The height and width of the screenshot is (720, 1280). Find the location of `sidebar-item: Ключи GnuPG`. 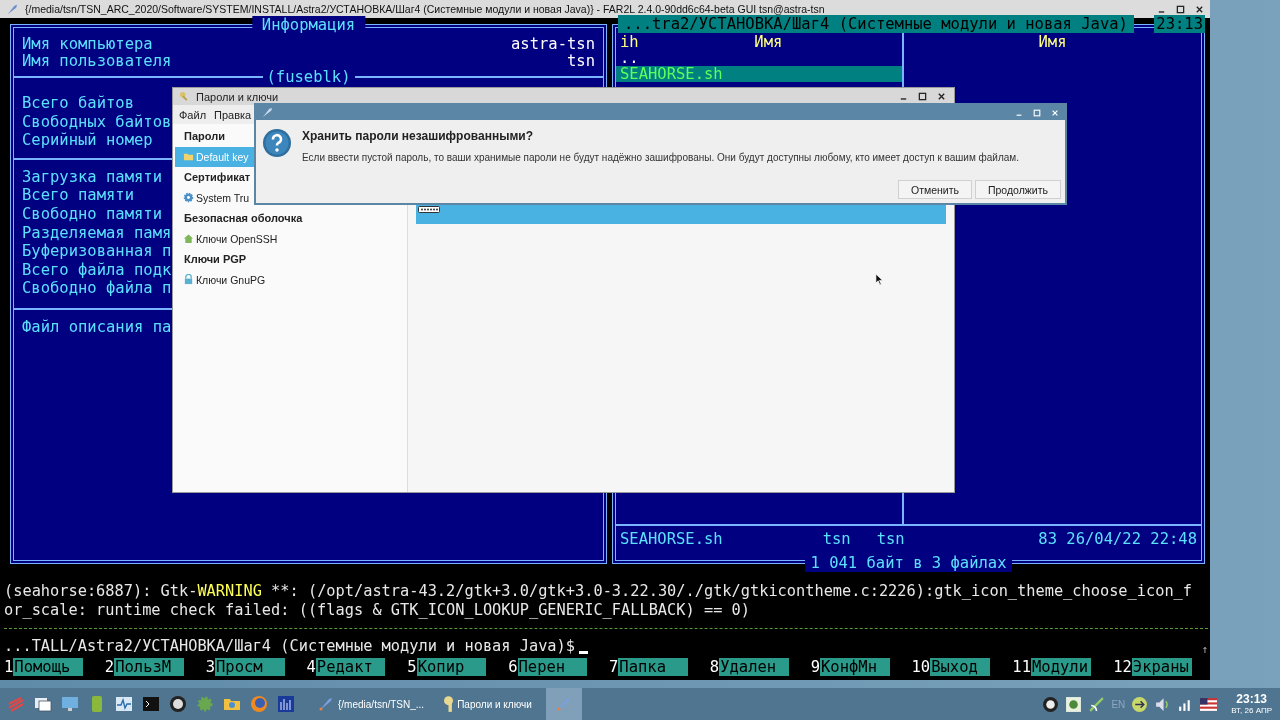

sidebar-item: Ключи GnuPG is located at coordinates (290, 279).